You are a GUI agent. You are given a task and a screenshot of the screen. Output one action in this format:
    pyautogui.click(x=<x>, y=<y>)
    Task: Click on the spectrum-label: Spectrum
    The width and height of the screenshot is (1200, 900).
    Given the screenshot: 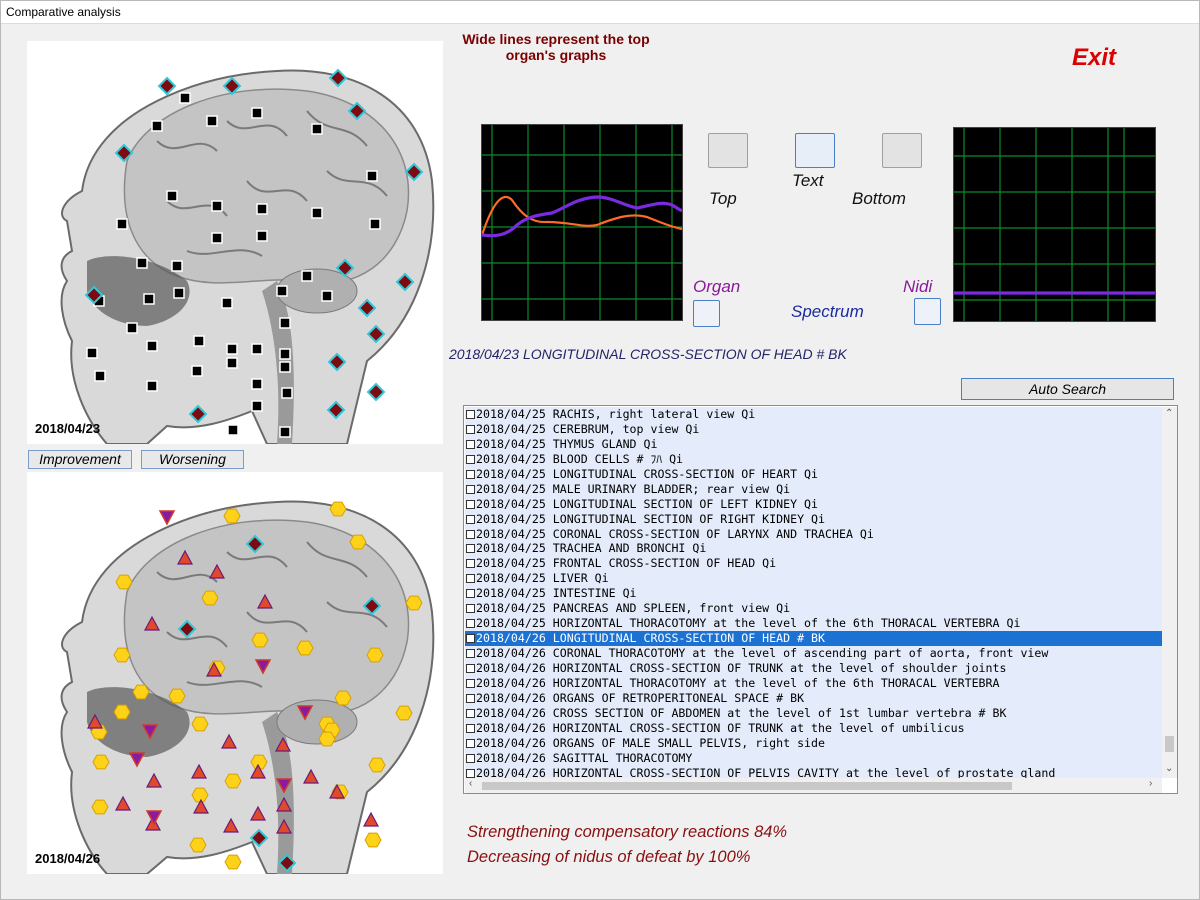 What is the action you would take?
    pyautogui.click(x=827, y=312)
    